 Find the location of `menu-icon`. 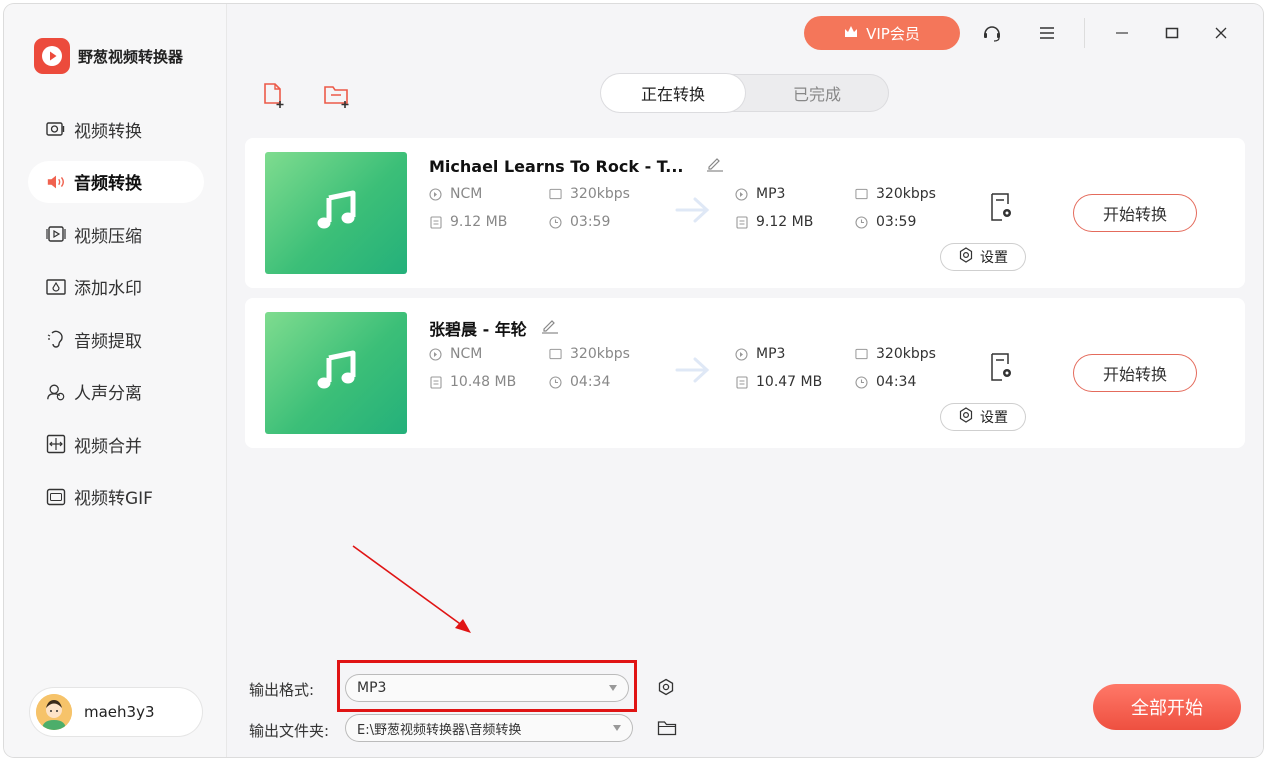

menu-icon is located at coordinates (1047, 33).